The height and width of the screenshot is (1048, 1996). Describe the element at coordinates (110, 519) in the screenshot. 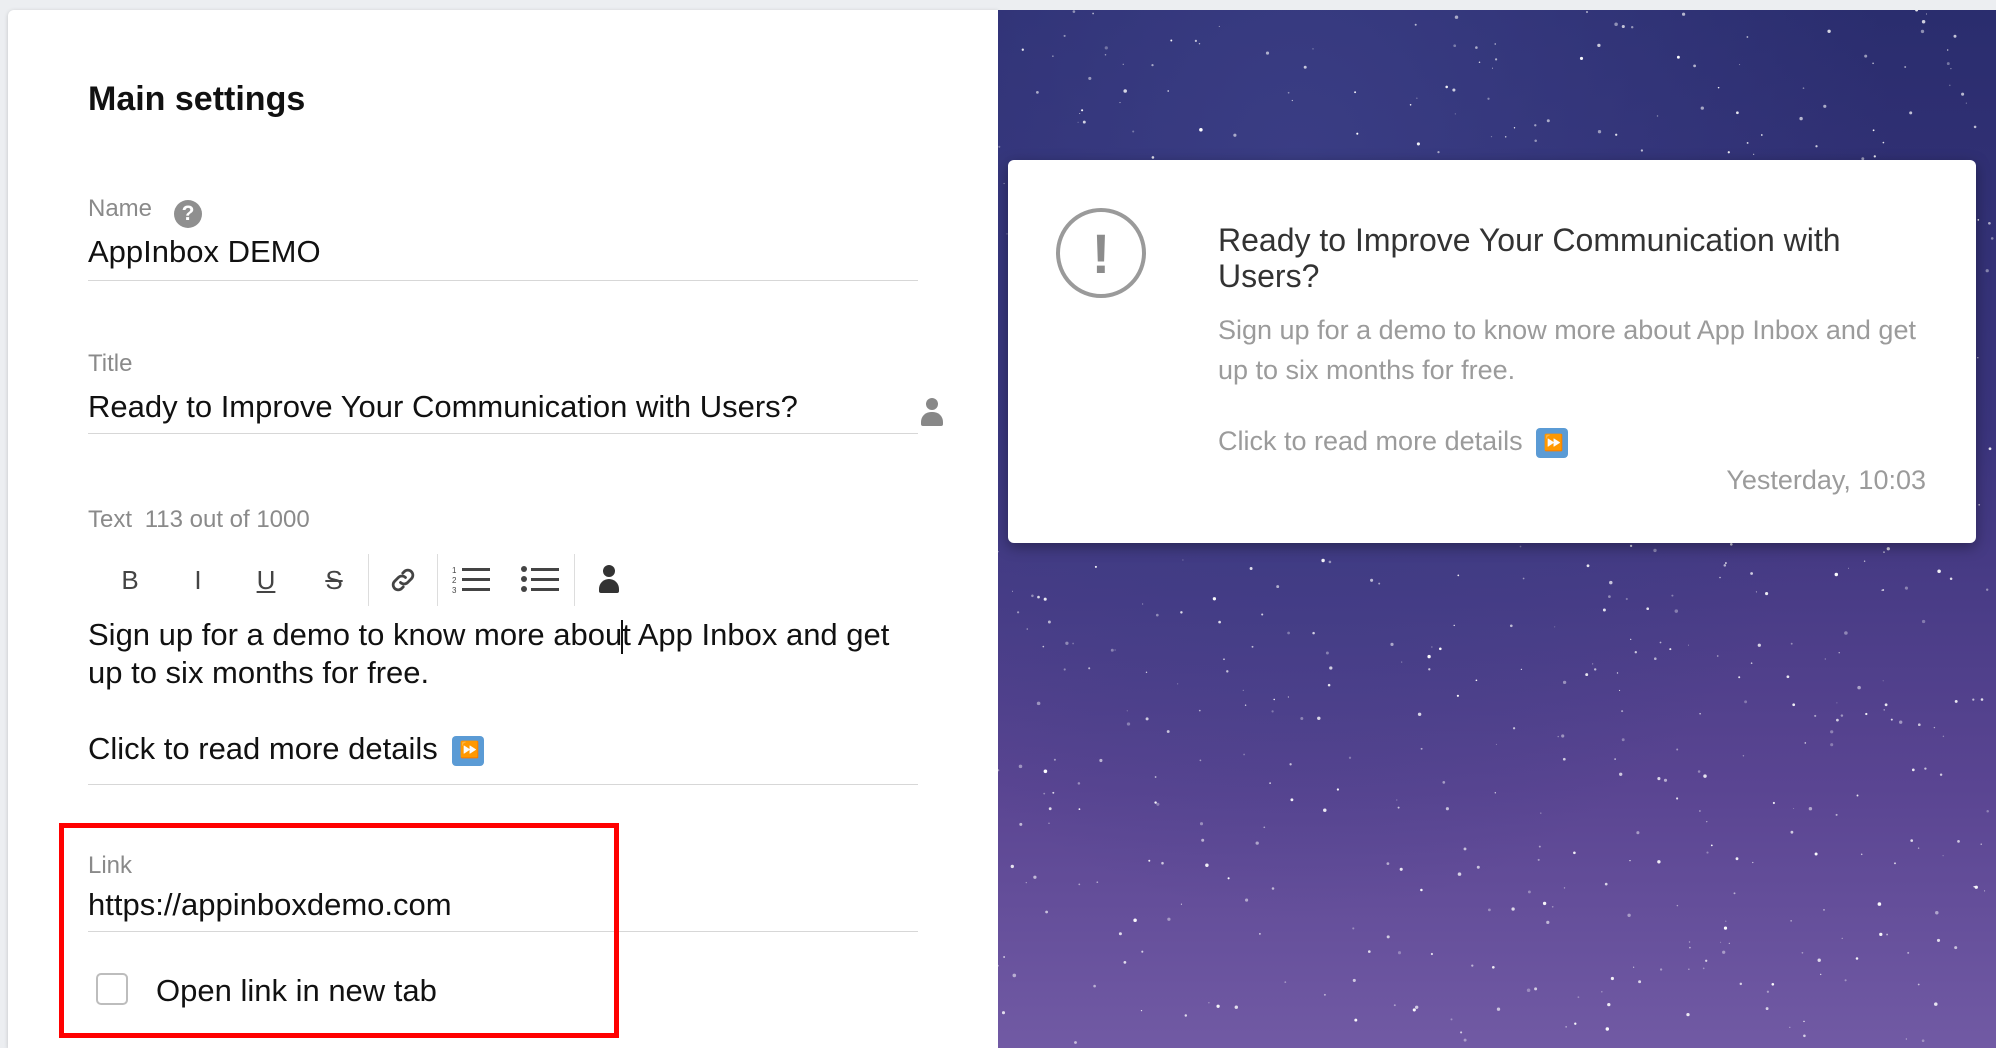

I see `text-label: Text` at that location.